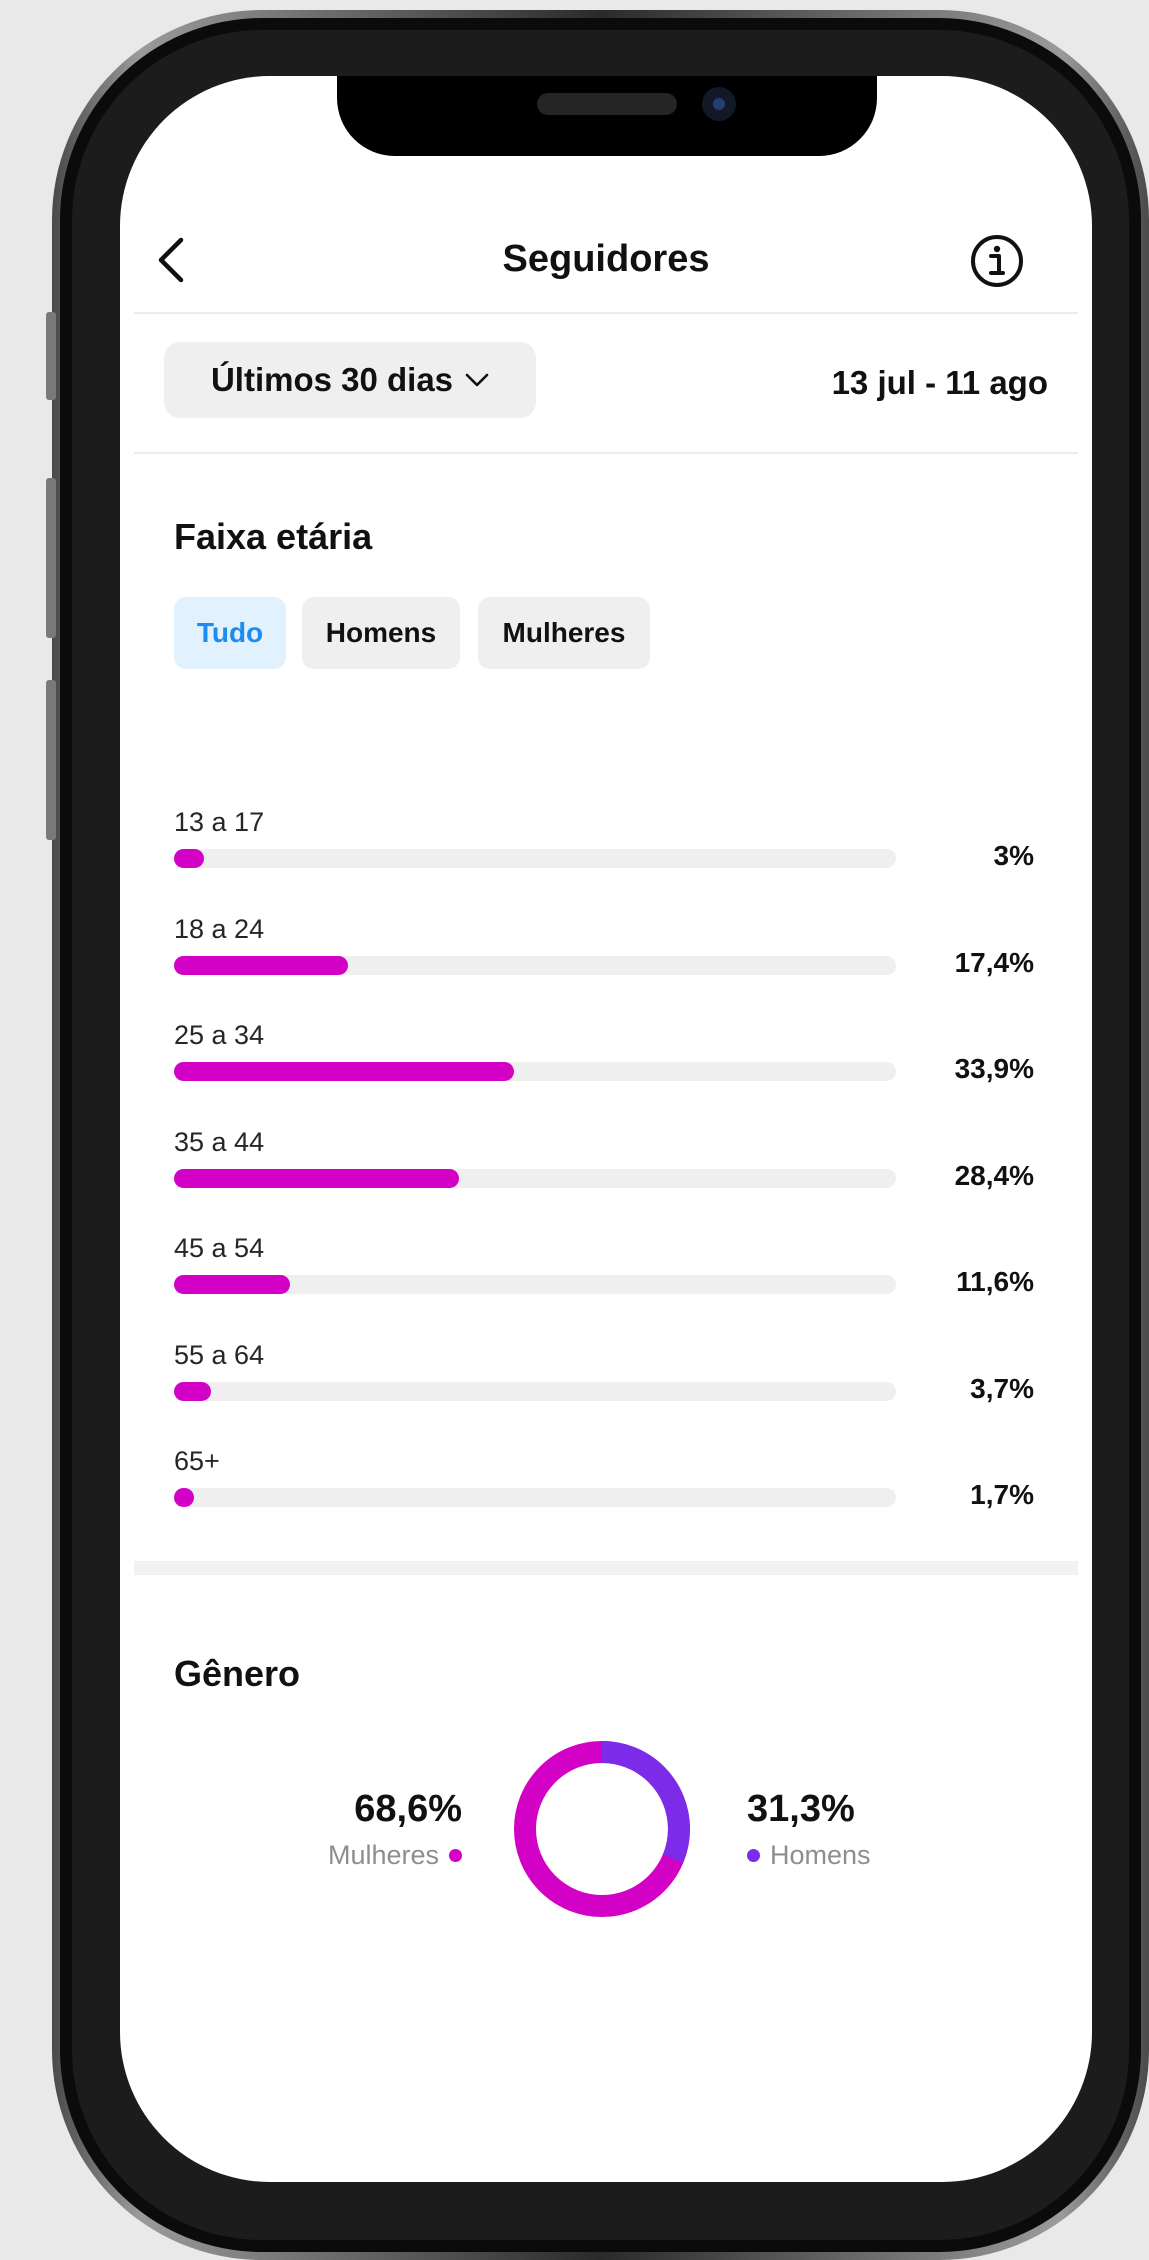 The height and width of the screenshot is (2260, 1149). I want to click on period-dropdown: Últimos 30 dias, so click(350, 380).